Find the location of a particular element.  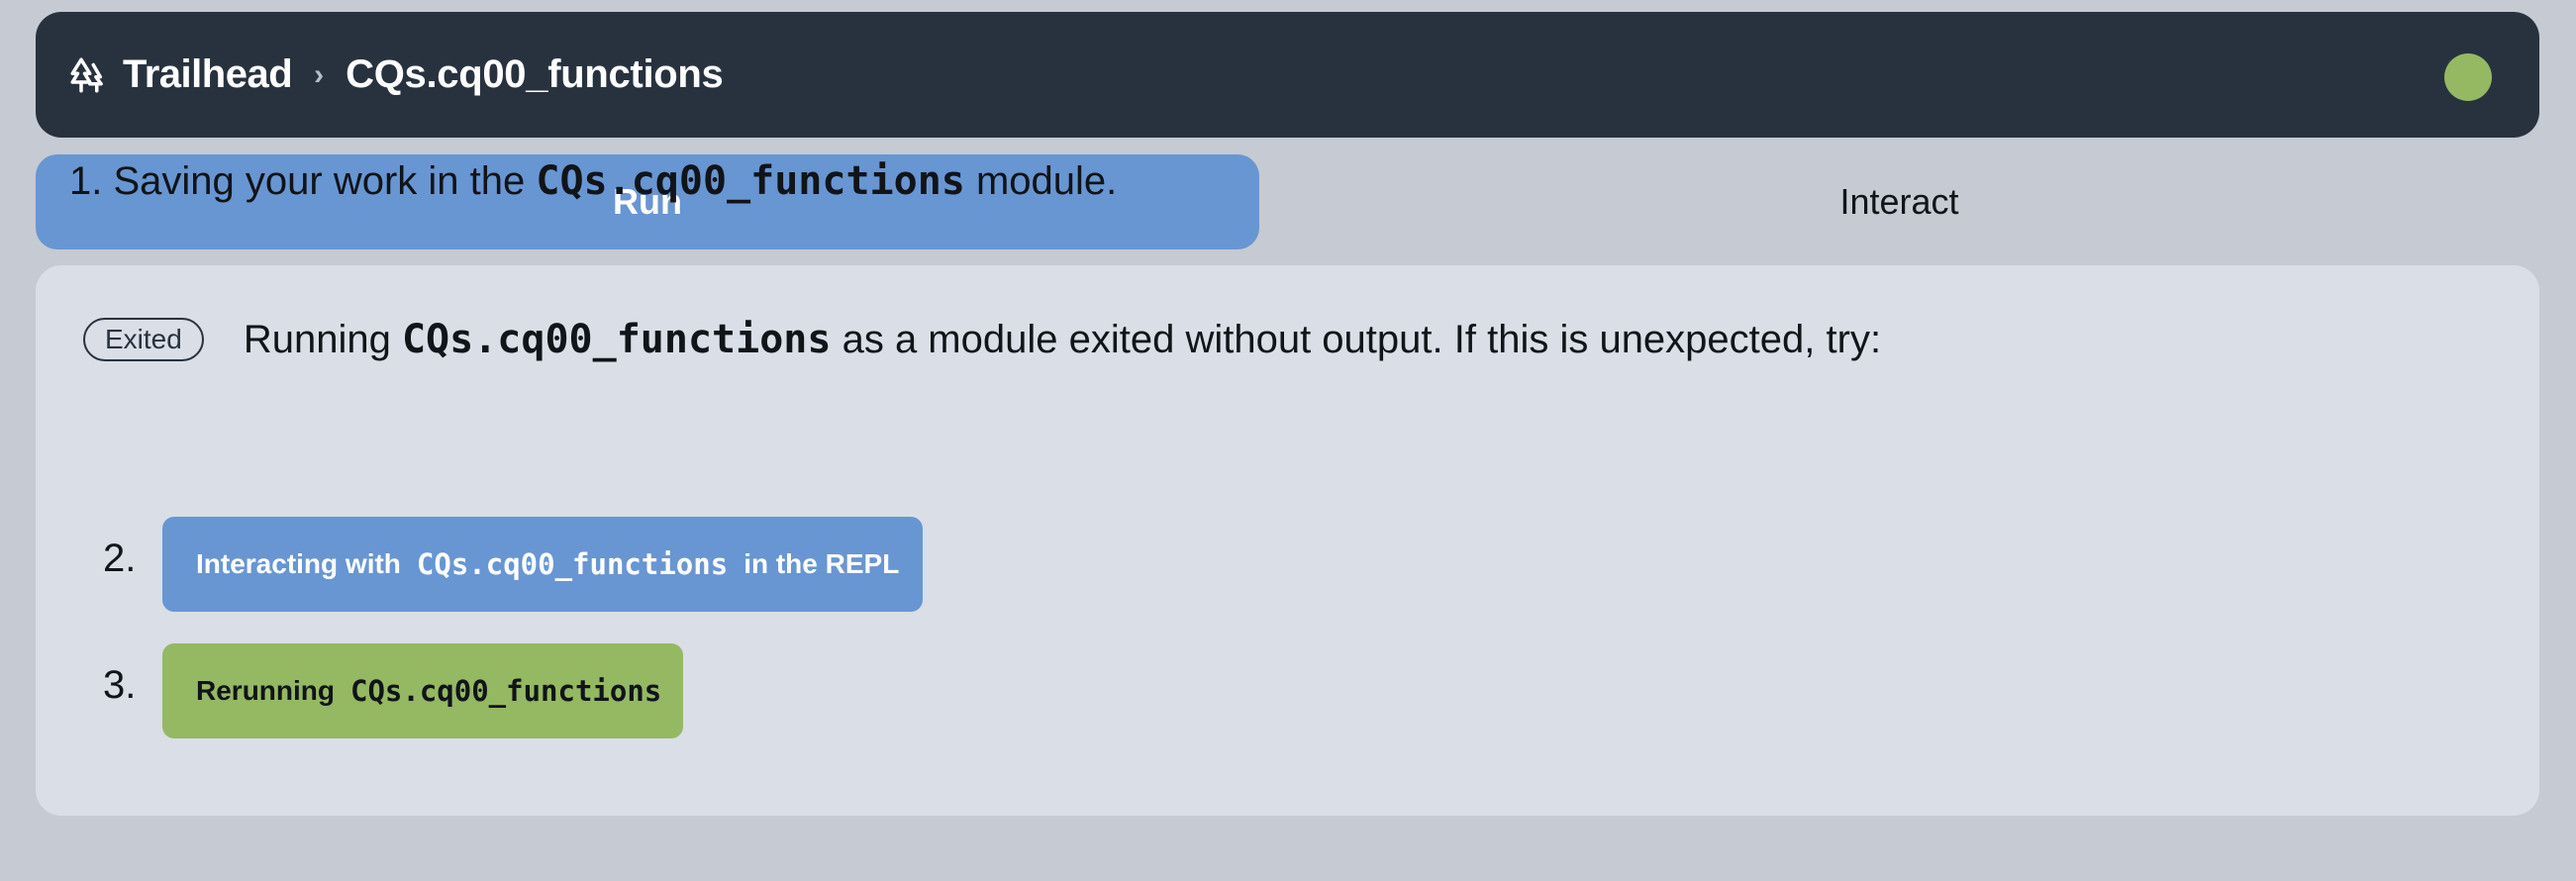

step-number: 1. is located at coordinates (86, 181).